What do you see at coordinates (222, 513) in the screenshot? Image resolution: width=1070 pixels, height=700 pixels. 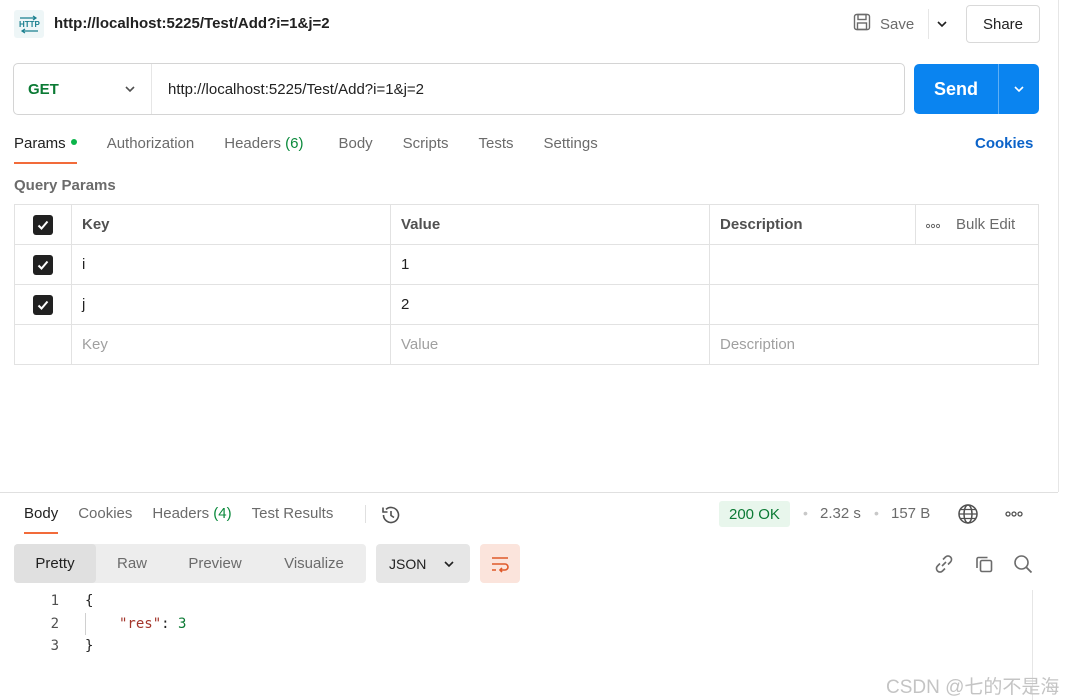 I see `response-headers-count: (4)` at bounding box center [222, 513].